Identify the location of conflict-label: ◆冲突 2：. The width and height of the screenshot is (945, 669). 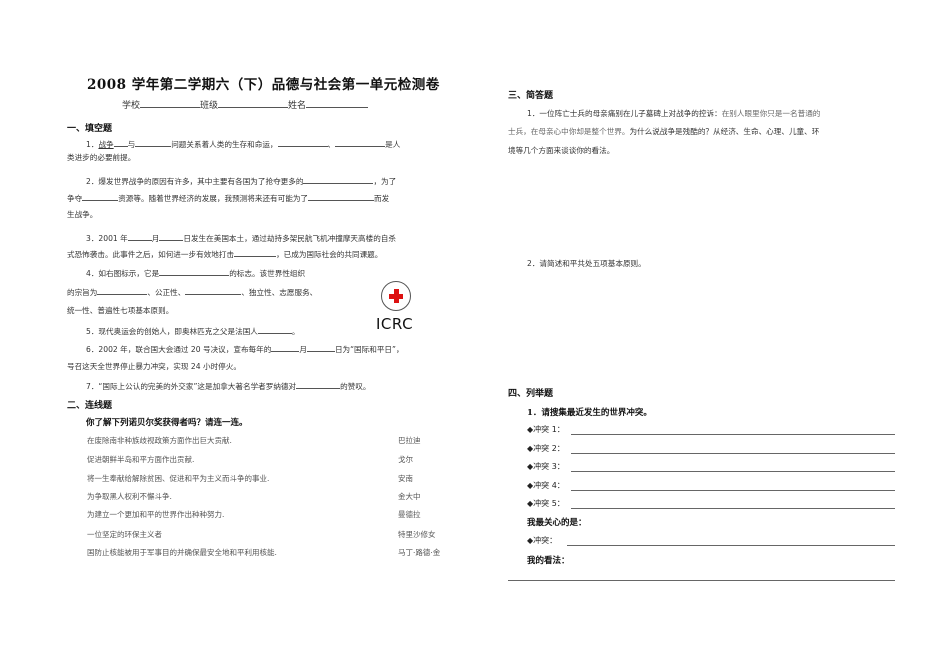
(546, 448).